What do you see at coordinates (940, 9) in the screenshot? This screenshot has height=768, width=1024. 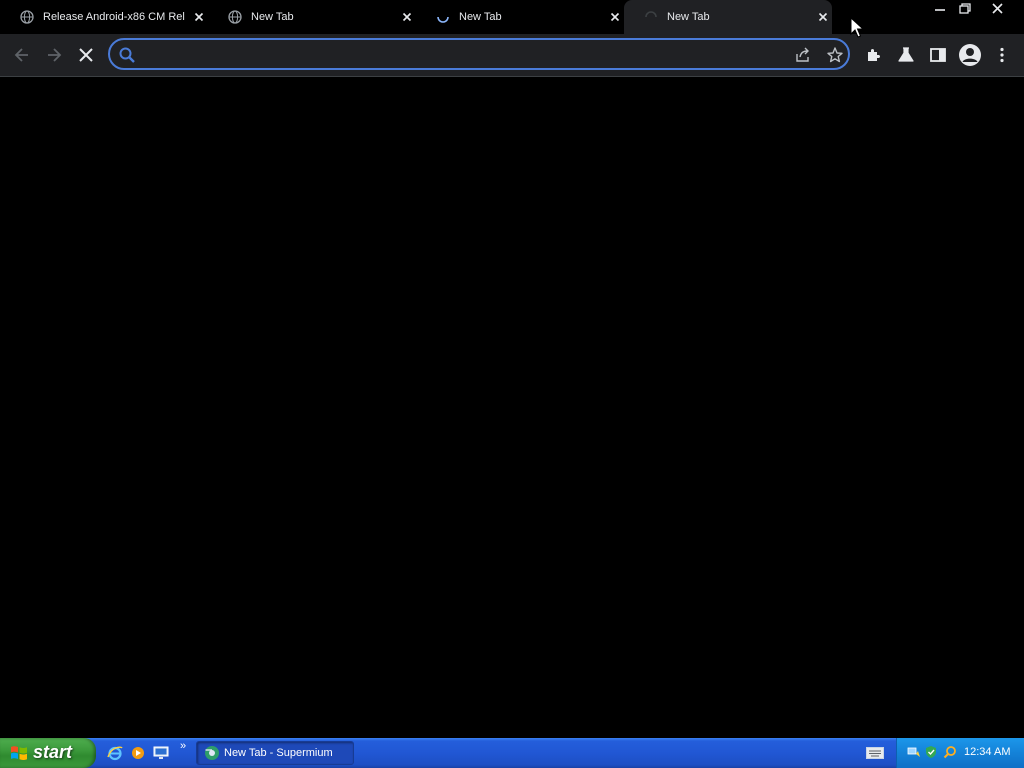 I see `minimize-icon` at bounding box center [940, 9].